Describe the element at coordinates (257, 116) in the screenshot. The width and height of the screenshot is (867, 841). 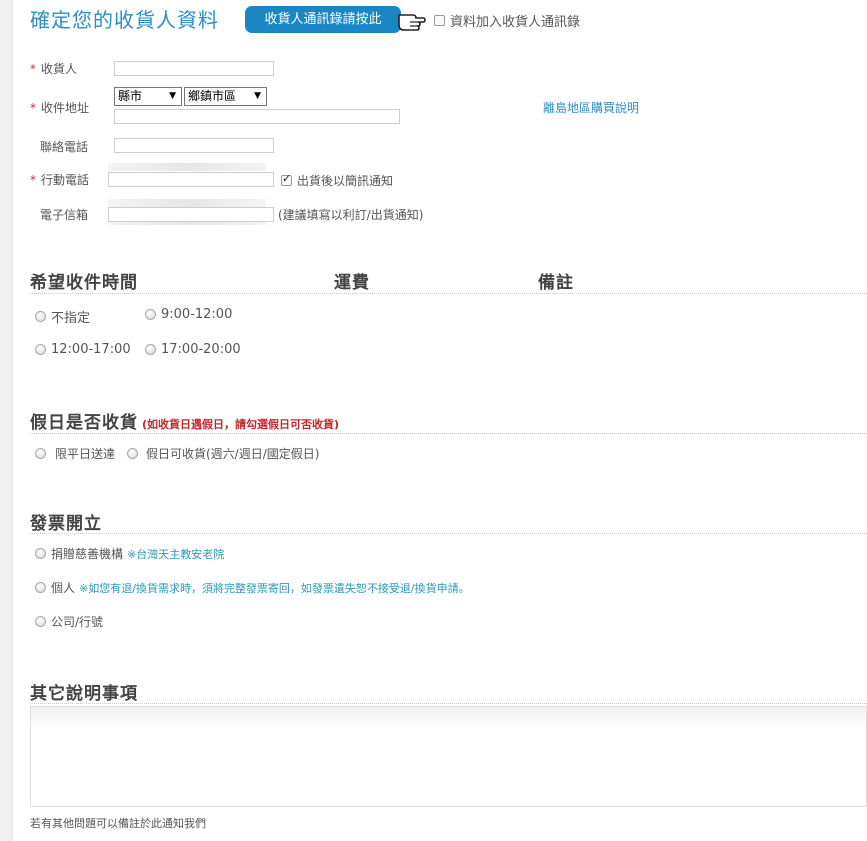
I see `street-address-input` at that location.